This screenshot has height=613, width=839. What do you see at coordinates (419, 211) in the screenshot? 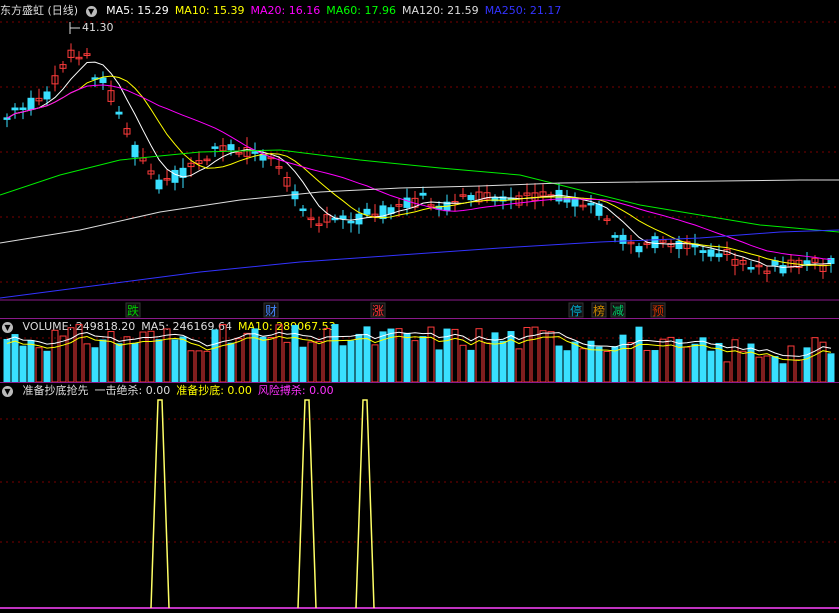
I see `ma120-line` at bounding box center [419, 211].